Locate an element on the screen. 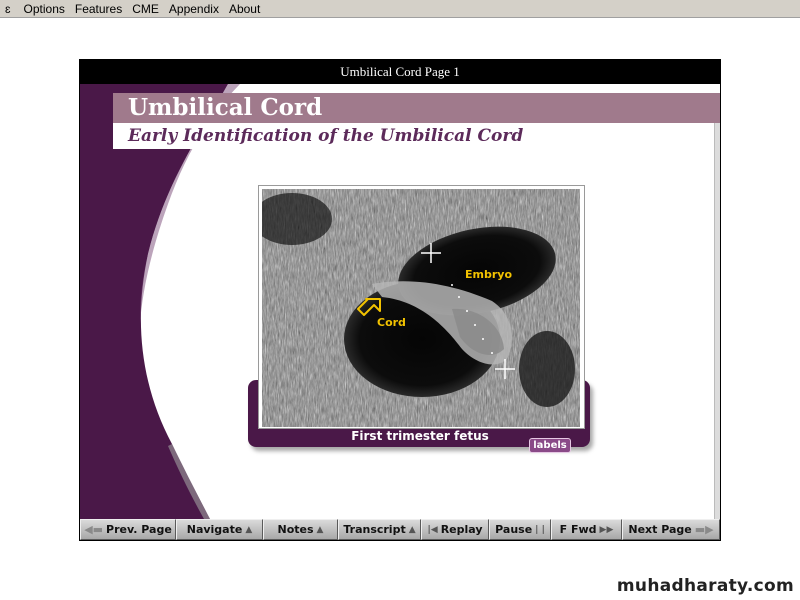 This screenshot has width=800, height=600. label-embryo: Embryo is located at coordinates (489, 274).